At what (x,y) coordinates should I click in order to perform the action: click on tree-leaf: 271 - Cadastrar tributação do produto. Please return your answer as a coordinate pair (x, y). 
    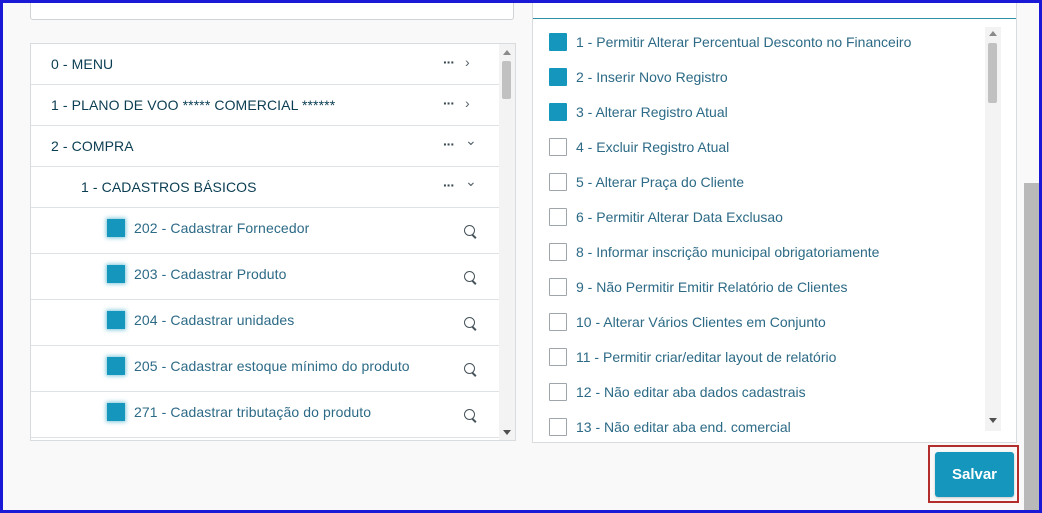
    Looking at the image, I should click on (265, 415).